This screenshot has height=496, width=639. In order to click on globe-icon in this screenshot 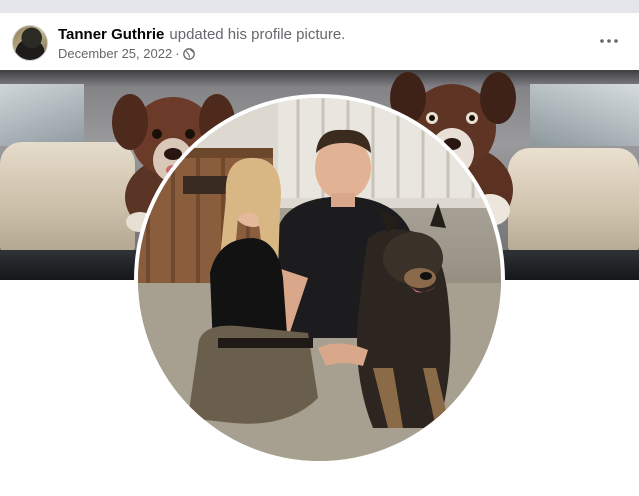, I will do `click(188, 53)`.